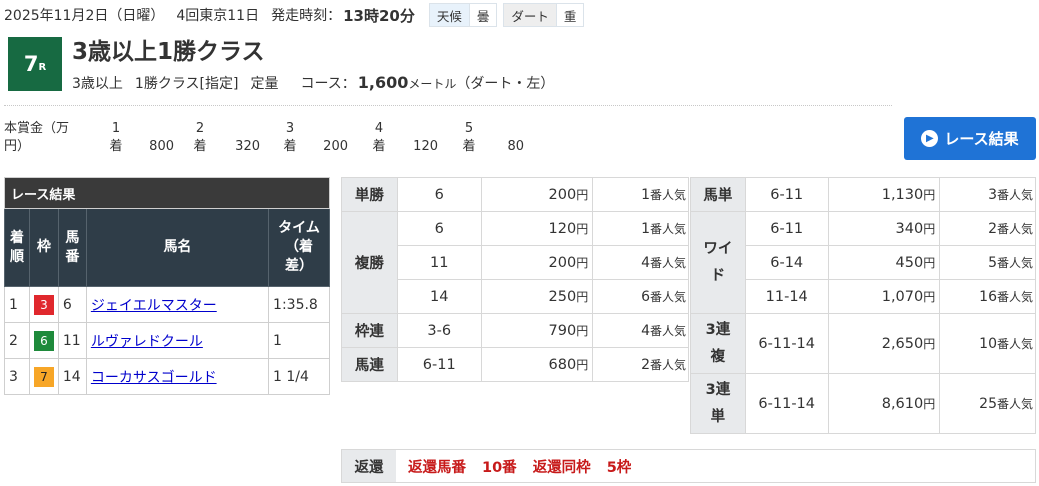 Image resolution: width=1039 pixels, height=486 pixels. I want to click on refund-horse-label: 返還馬番, so click(437, 467).